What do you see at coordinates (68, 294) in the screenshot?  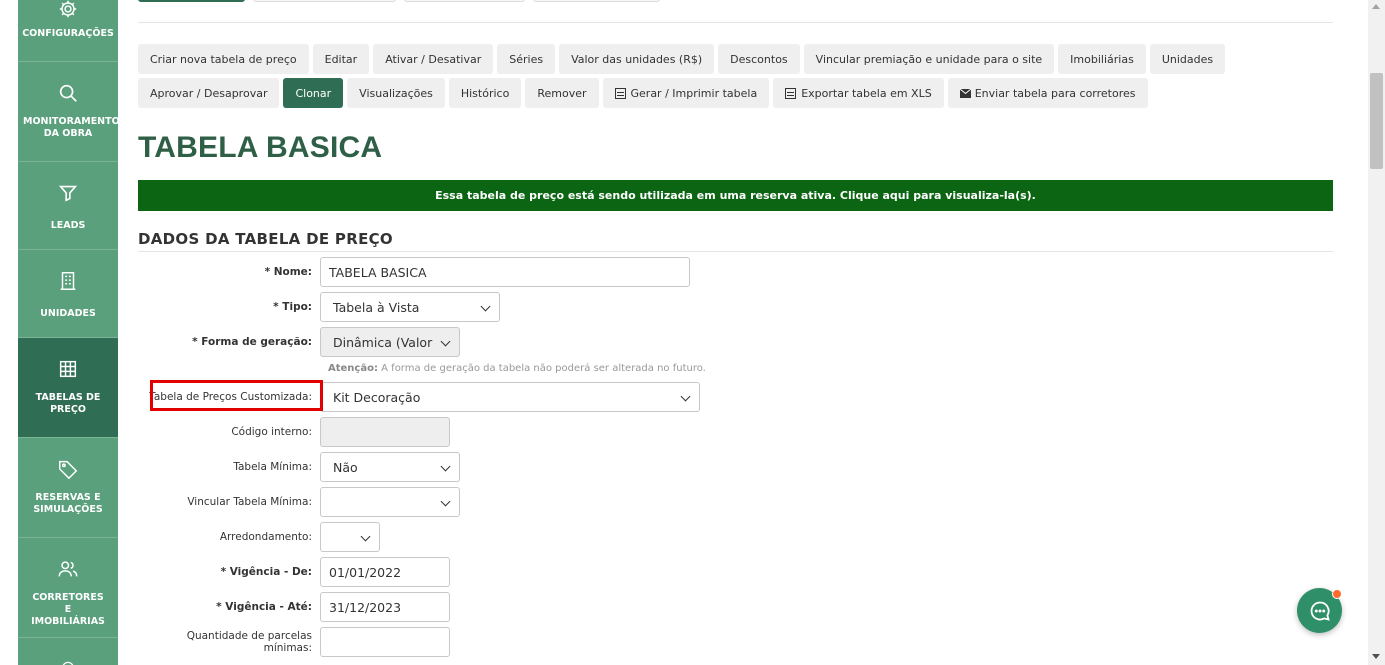 I see `sidebar-item-unidades: UNIDADES` at bounding box center [68, 294].